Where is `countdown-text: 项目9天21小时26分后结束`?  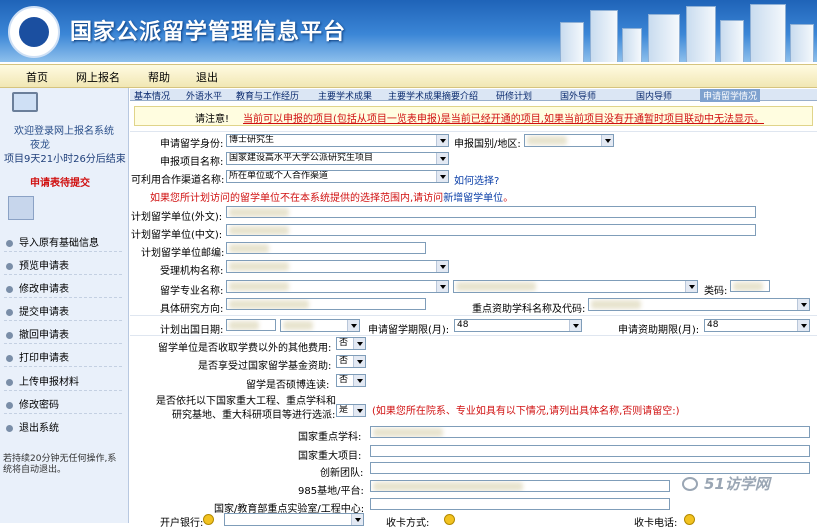
countdown-text: 项目9天21小时26分后结束 is located at coordinates (65, 159).